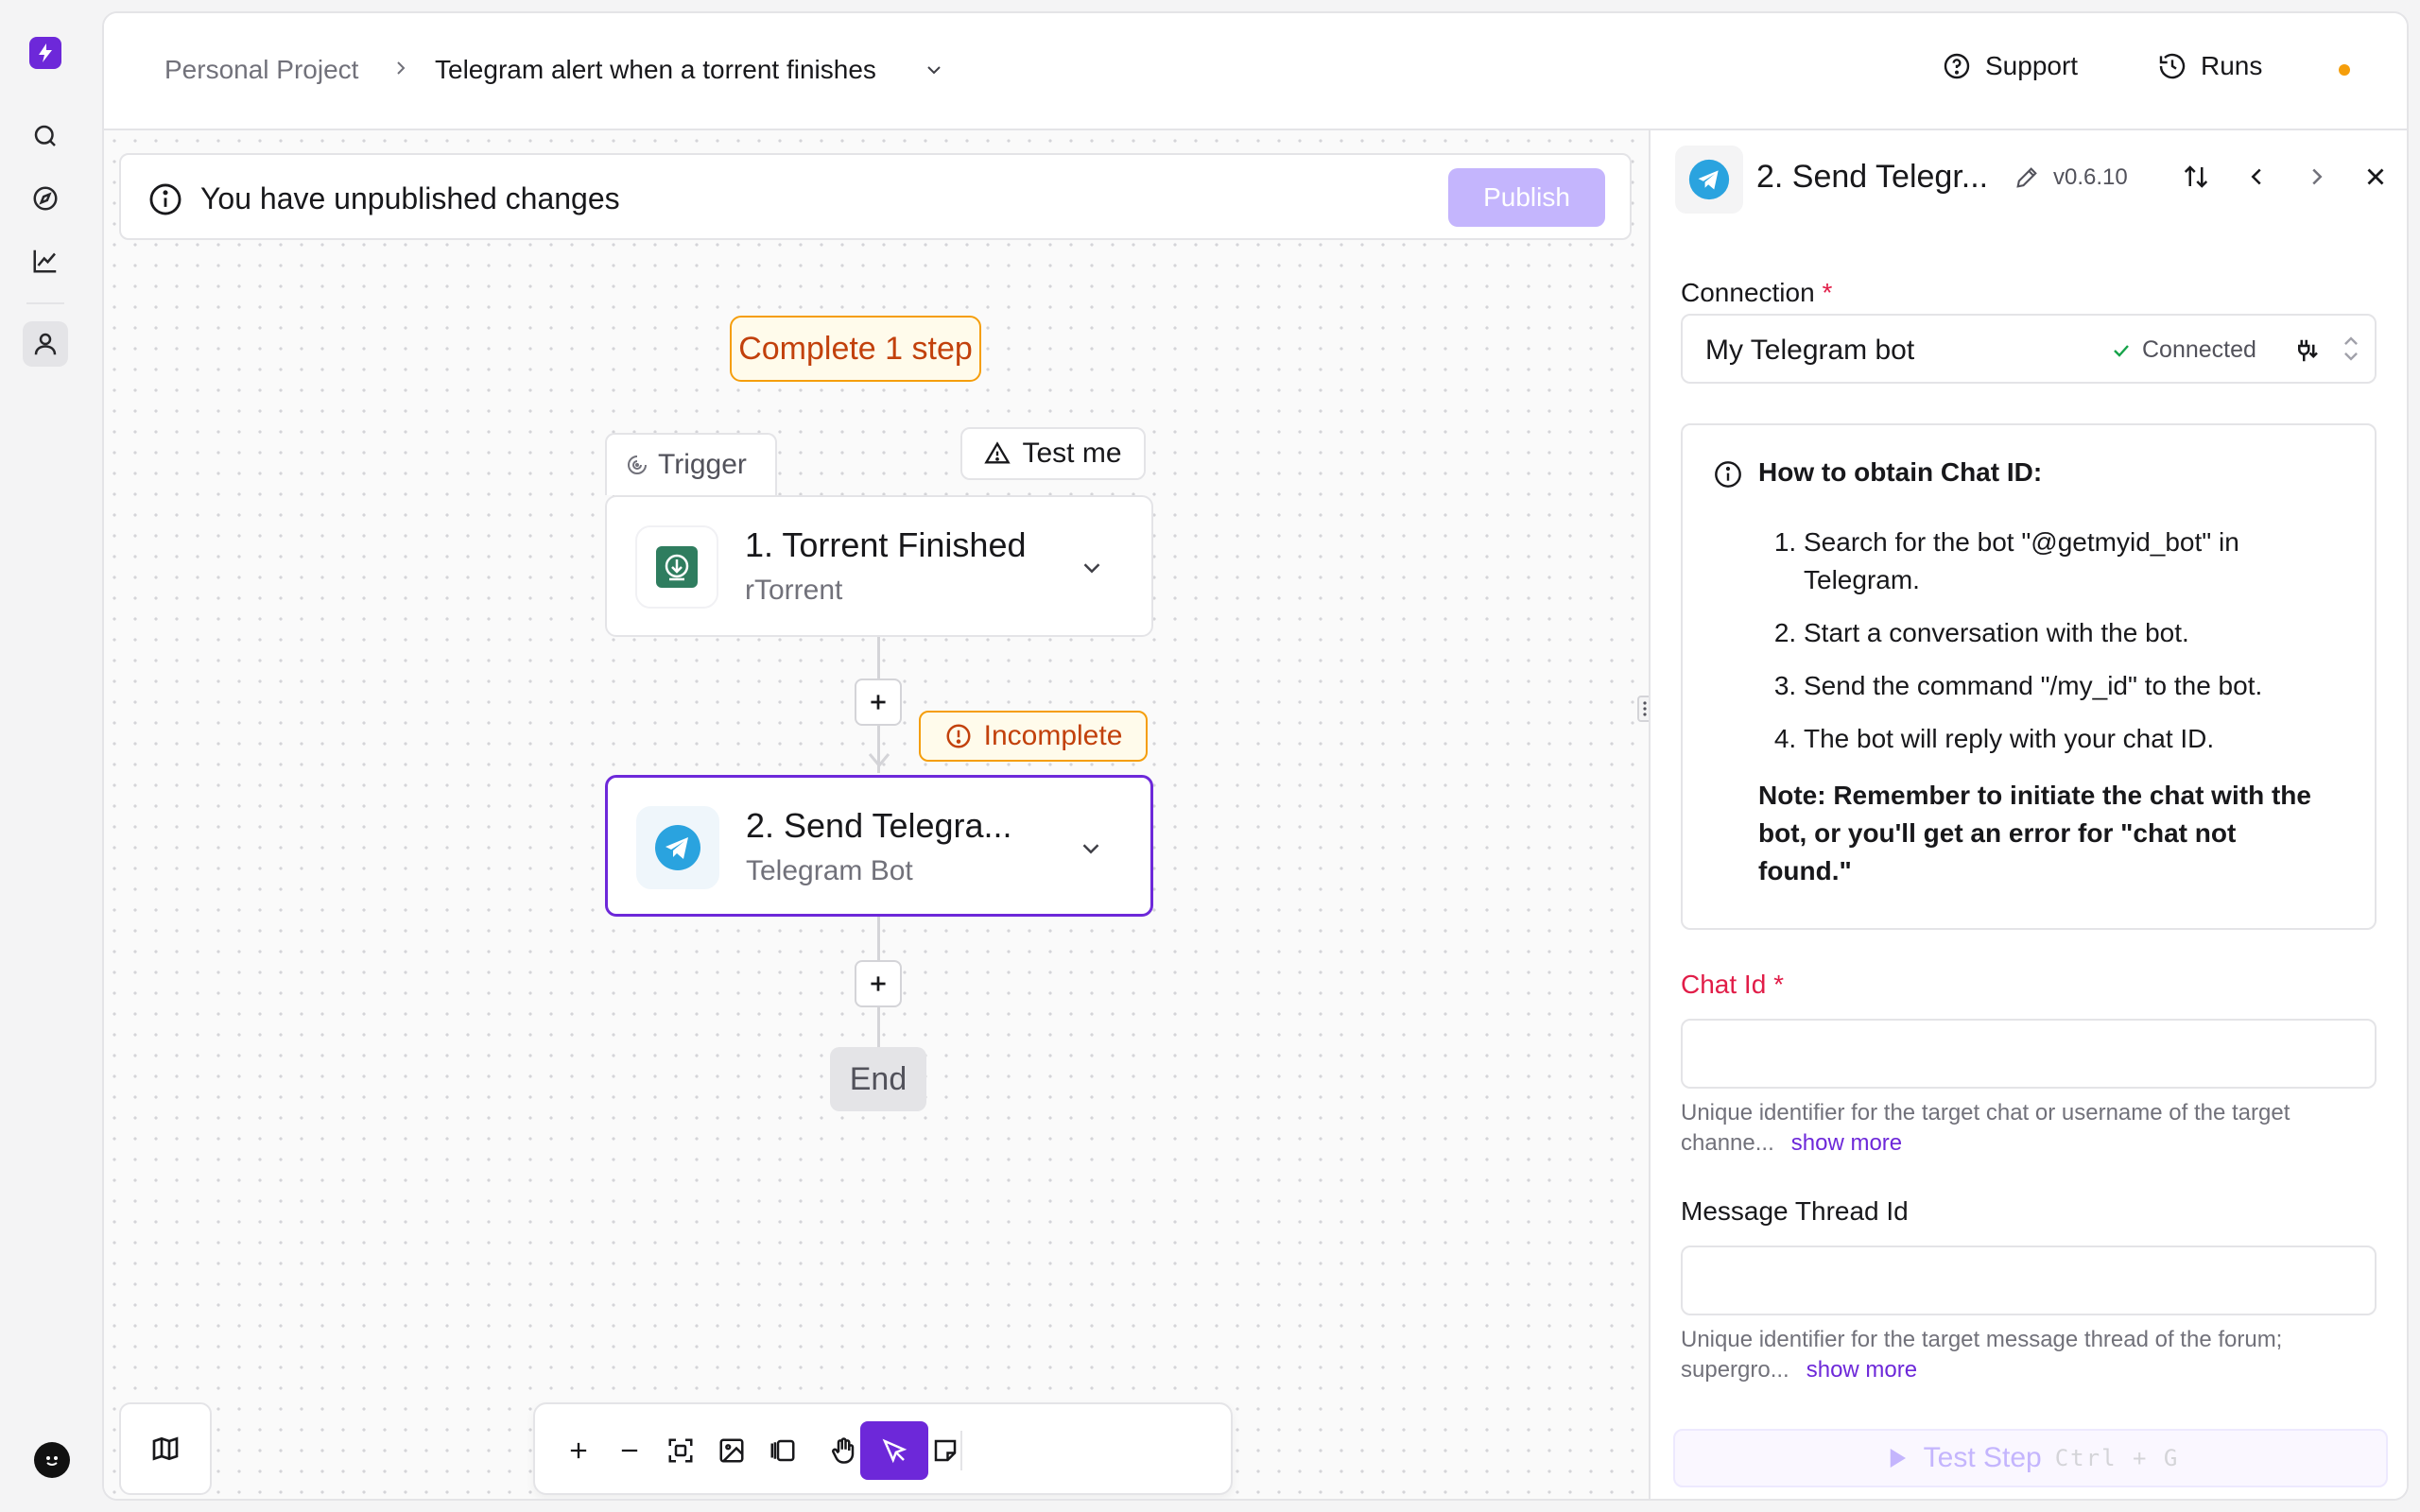 This screenshot has height=1512, width=2420. Describe the element at coordinates (879, 846) in the screenshot. I see `step-card-send-telegram: 2. Send Telegra... Telegram Bot` at that location.